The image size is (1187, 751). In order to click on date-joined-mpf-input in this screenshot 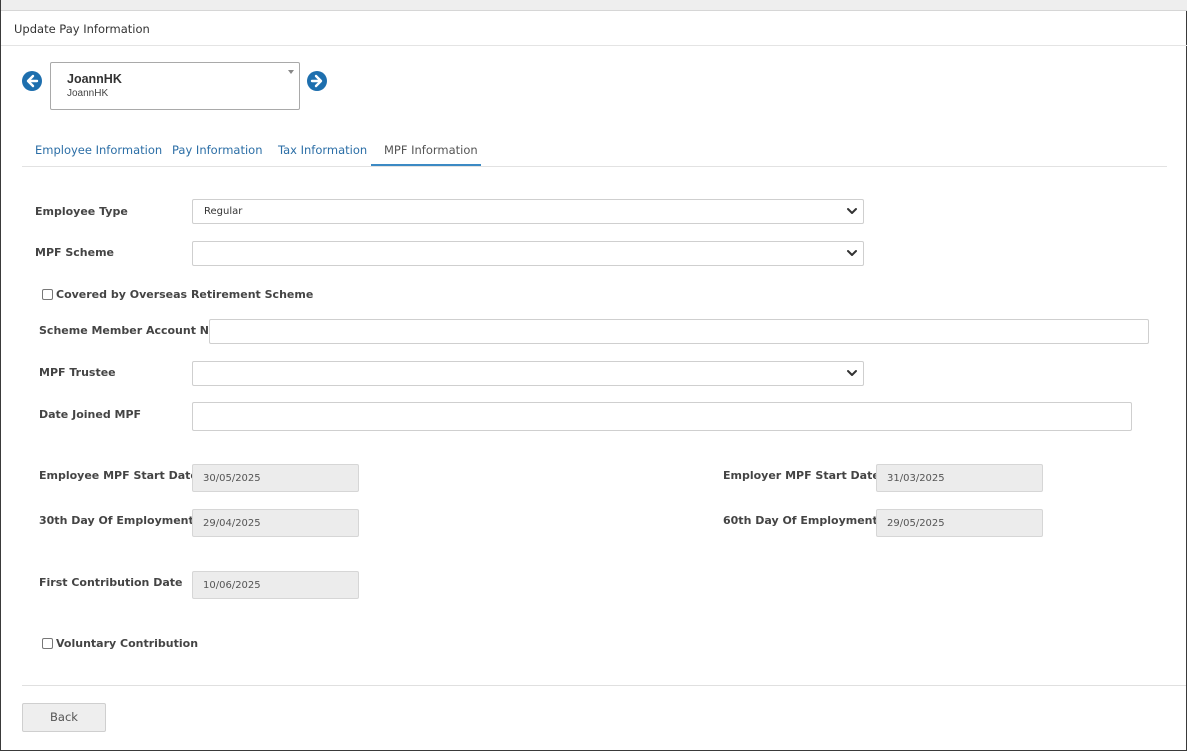, I will do `click(662, 416)`.